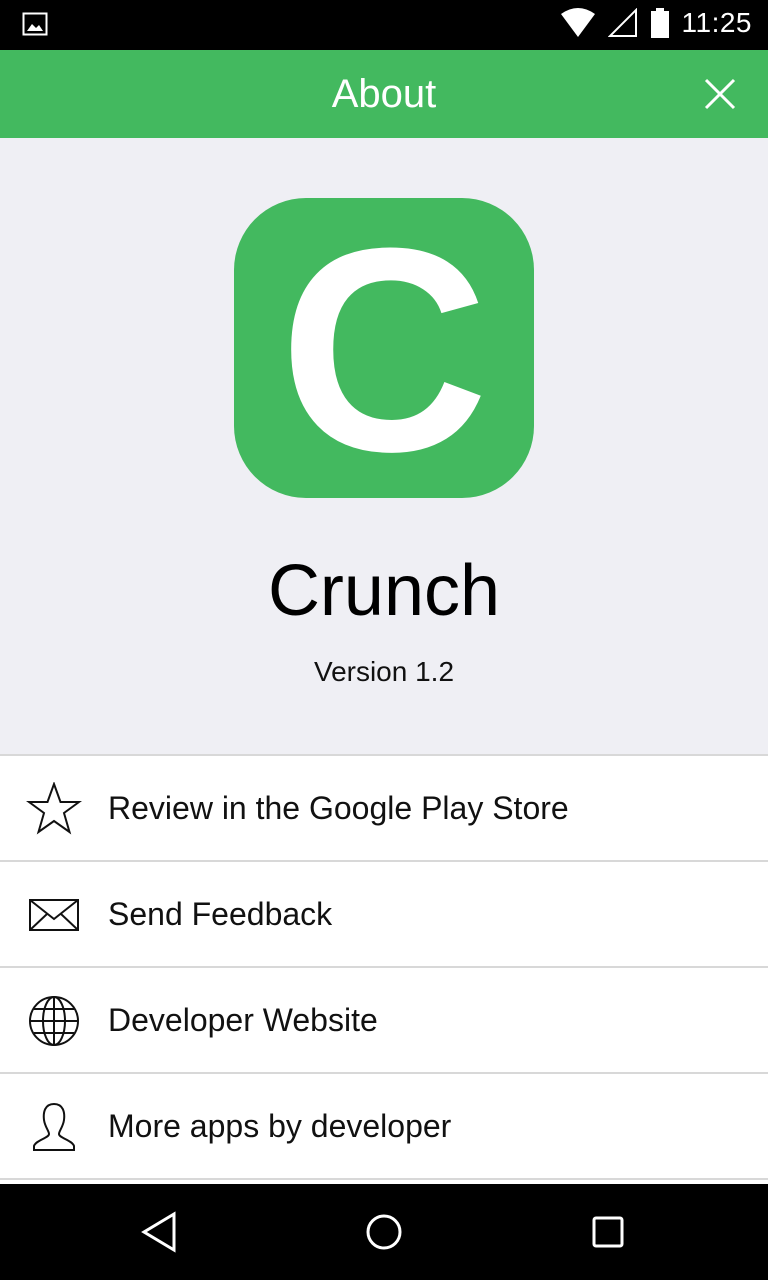  Describe the element at coordinates (659, 23) in the screenshot. I see `battery-icon` at that location.